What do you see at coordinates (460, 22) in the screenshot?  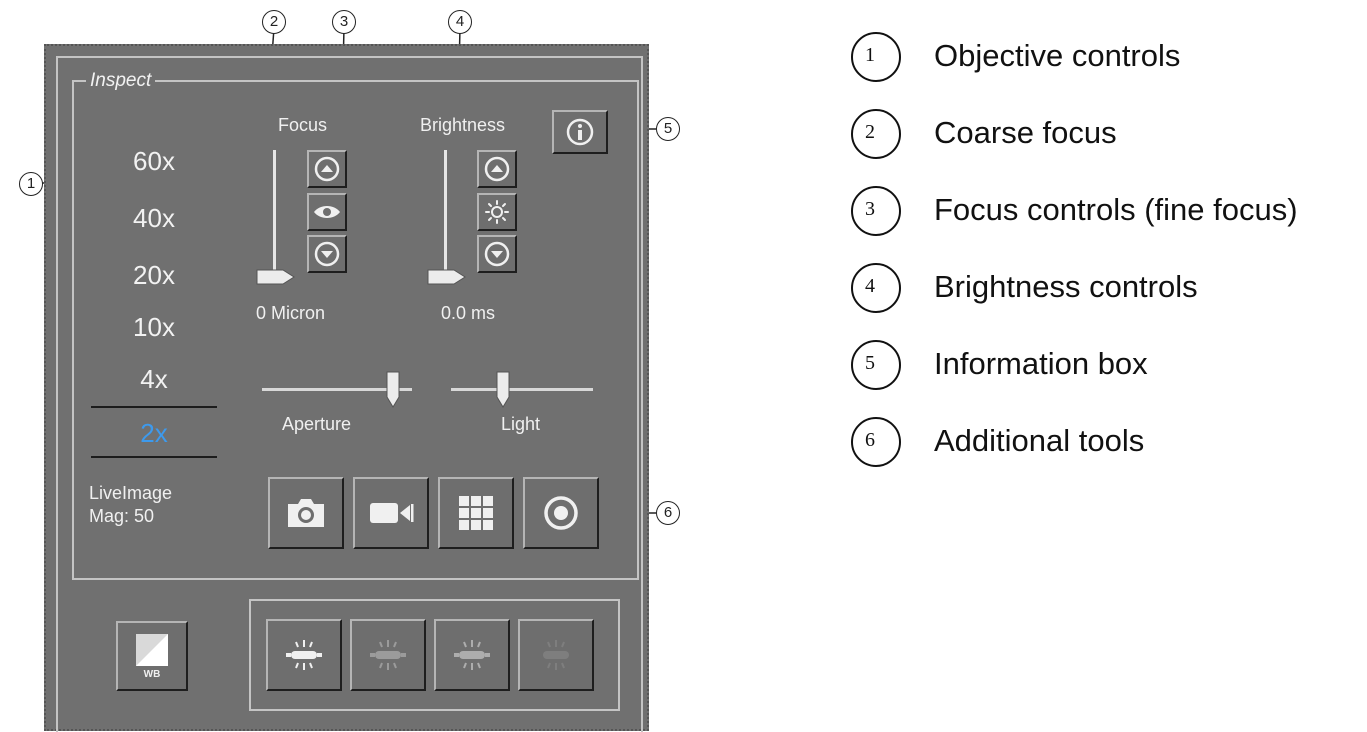 I see `callout-4: 4` at bounding box center [460, 22].